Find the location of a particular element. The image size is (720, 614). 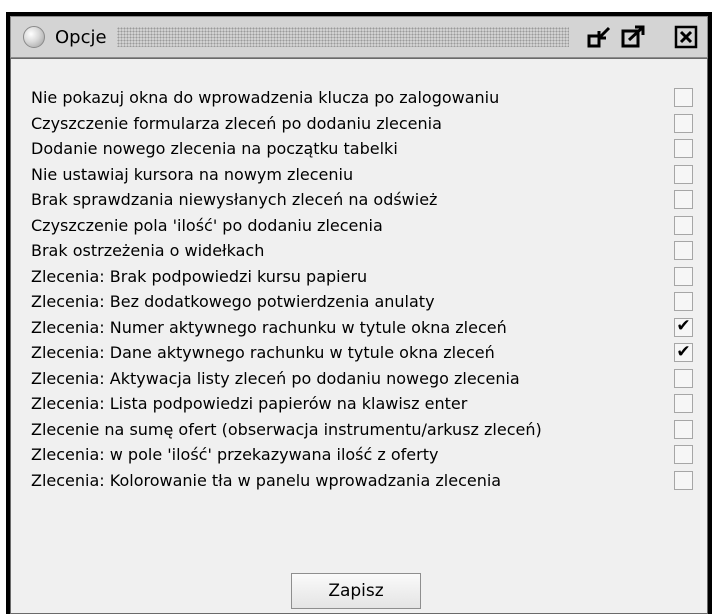

option-label: Zlecenia: Brak podpowiedzi kursu papieru is located at coordinates (199, 276).